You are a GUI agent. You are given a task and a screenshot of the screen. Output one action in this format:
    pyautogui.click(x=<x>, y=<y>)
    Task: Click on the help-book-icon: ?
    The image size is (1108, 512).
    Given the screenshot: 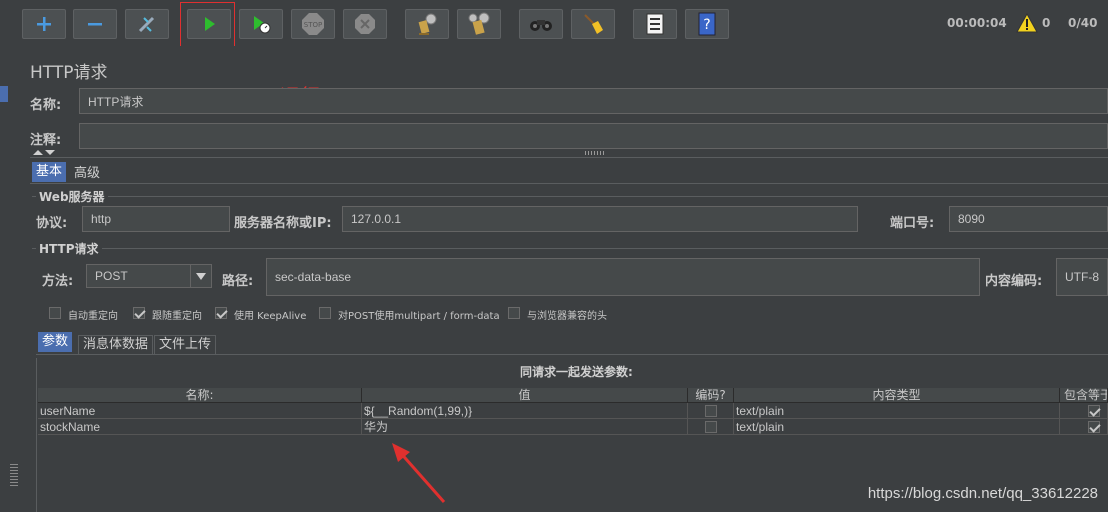 What is the action you would take?
    pyautogui.click(x=707, y=24)
    